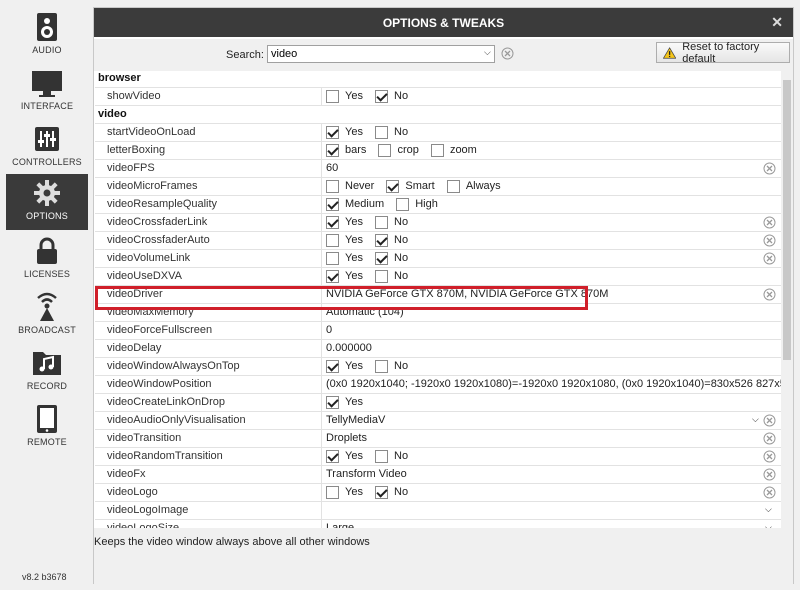 Image resolution: width=800 pixels, height=590 pixels. Describe the element at coordinates (438, 223) in the screenshot. I see `table-row: videoCrossfaderLink Yes No` at that location.